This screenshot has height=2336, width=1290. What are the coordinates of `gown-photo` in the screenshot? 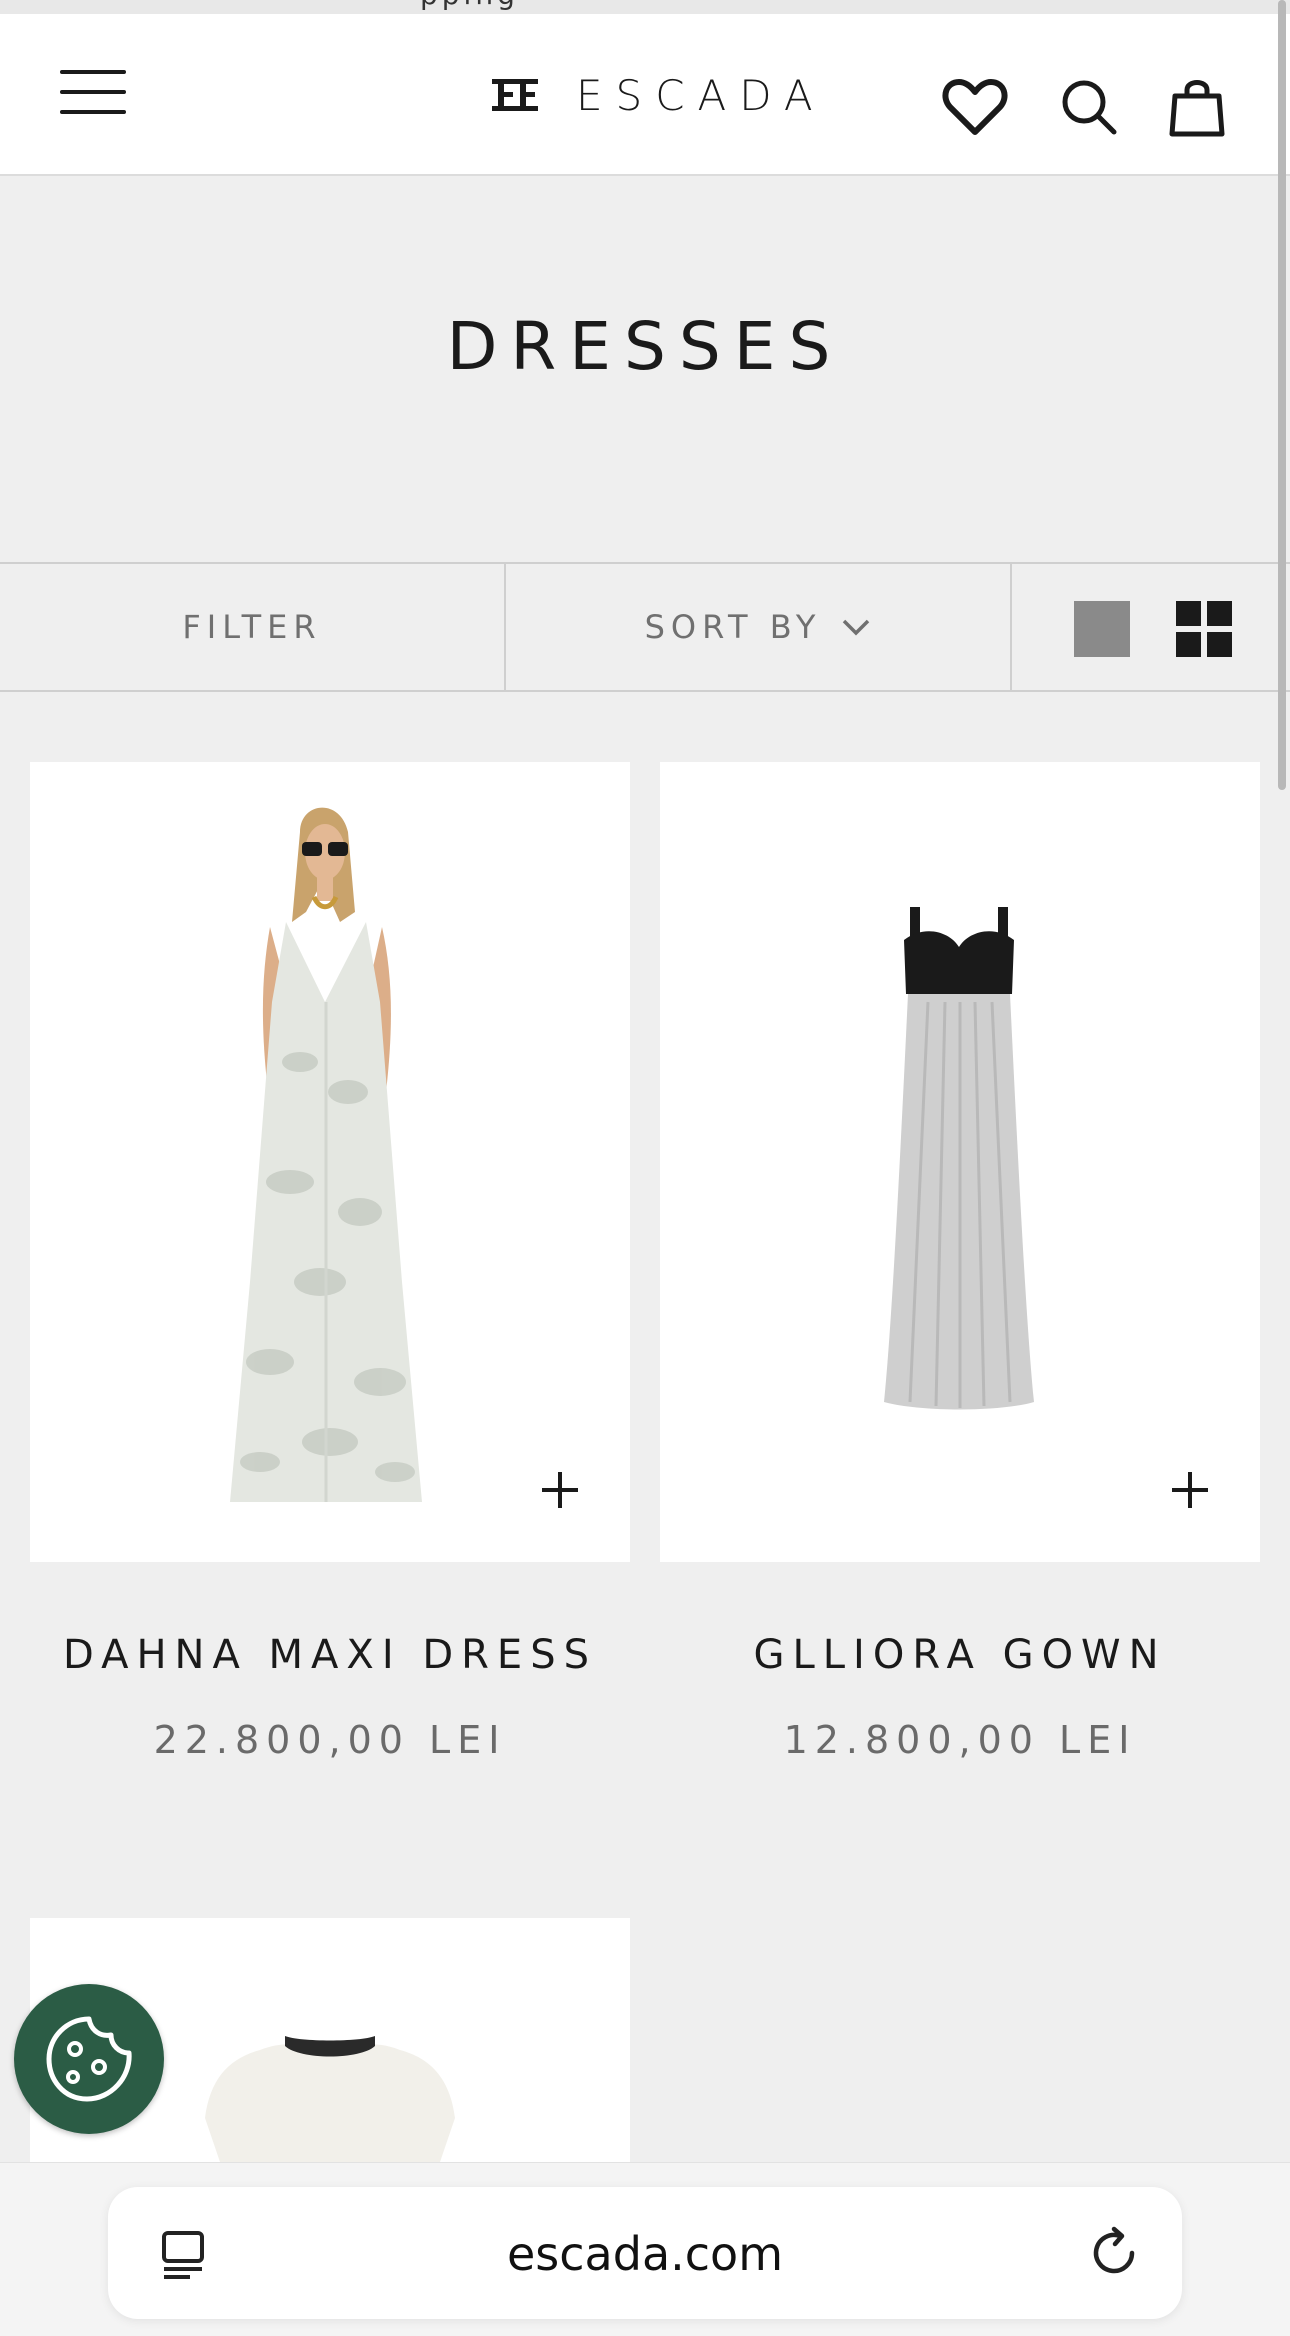 It's located at (959, 1158).